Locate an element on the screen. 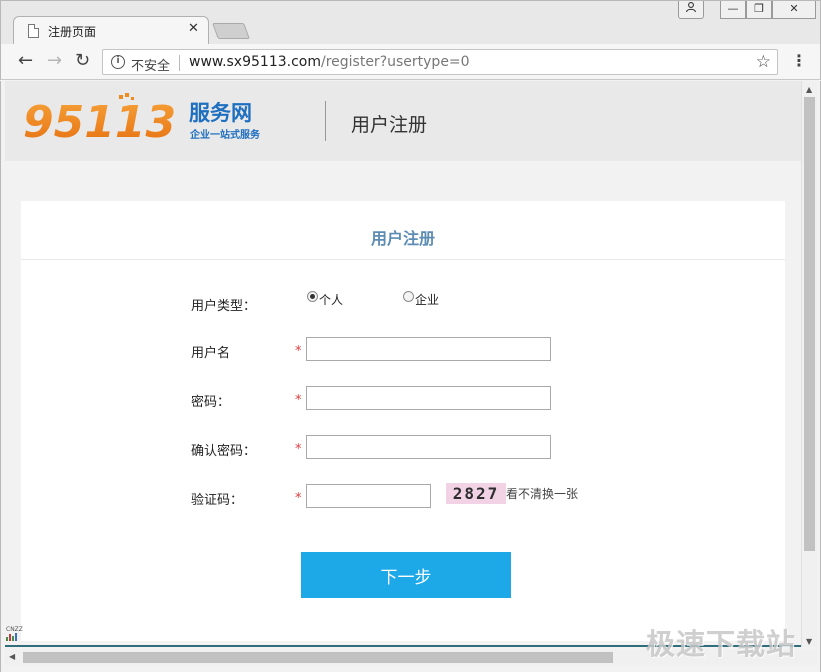 This screenshot has width=821, height=672. password-label: 密码： is located at coordinates (211, 402).